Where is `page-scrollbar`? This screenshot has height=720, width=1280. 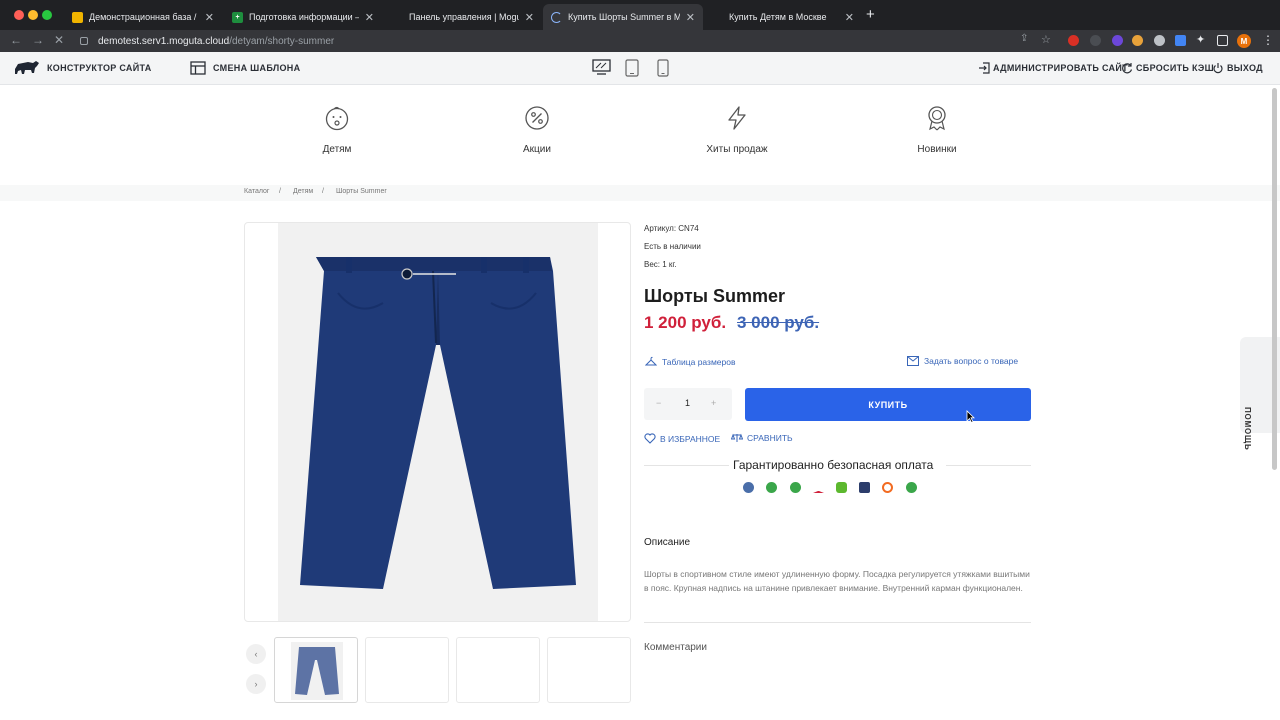 page-scrollbar is located at coordinates (1275, 404).